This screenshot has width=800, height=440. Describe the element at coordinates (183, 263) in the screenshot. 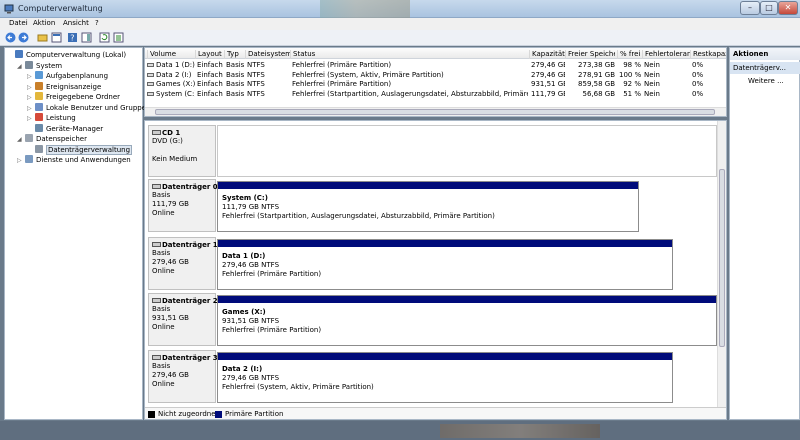

I see `disk-info: Datenträger 1 Basis 279,46 GB Online` at that location.